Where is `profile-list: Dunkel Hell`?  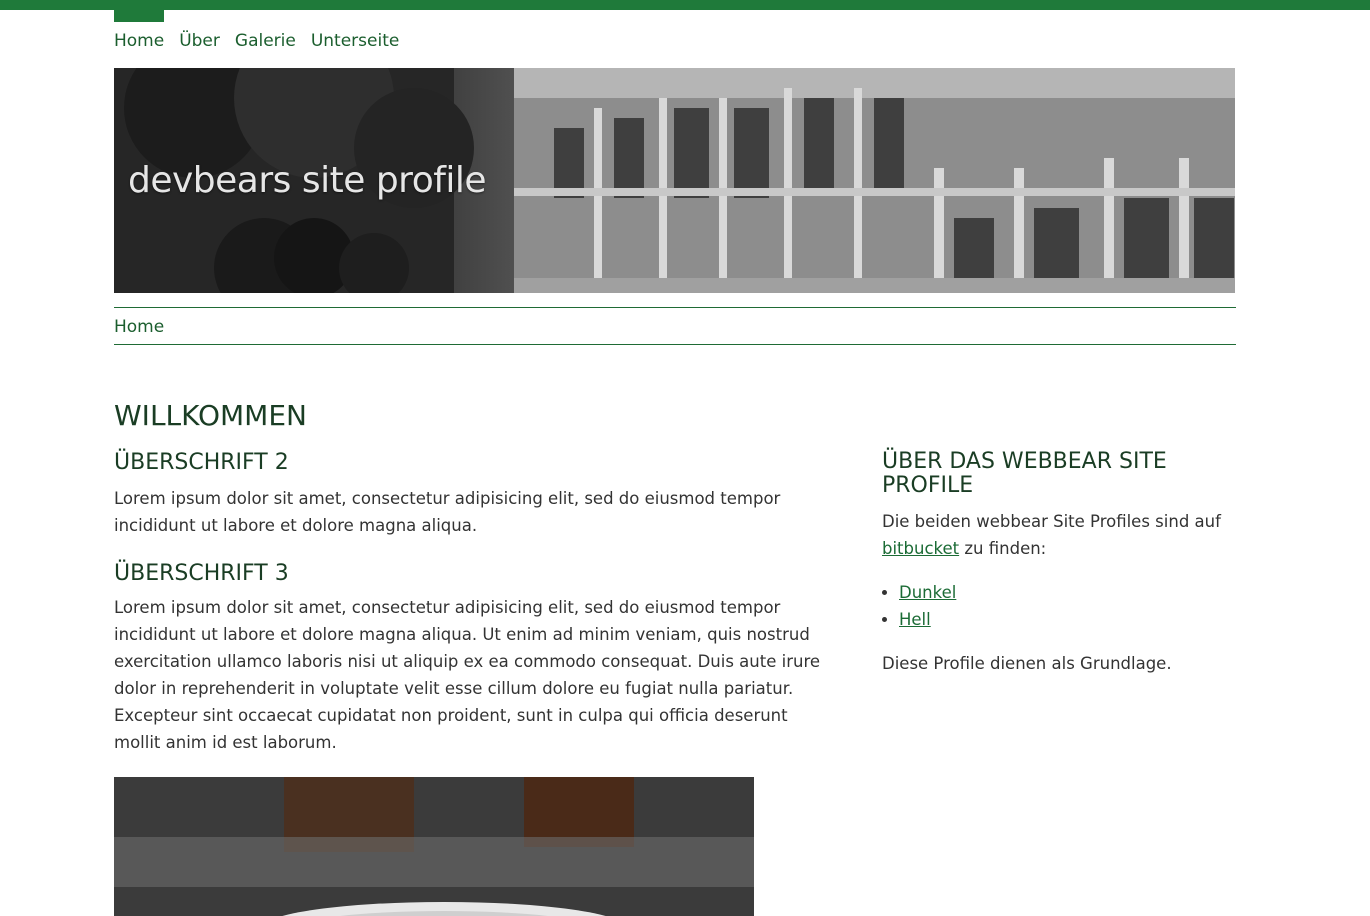
profile-list: Dunkel Hell is located at coordinates (1067, 606).